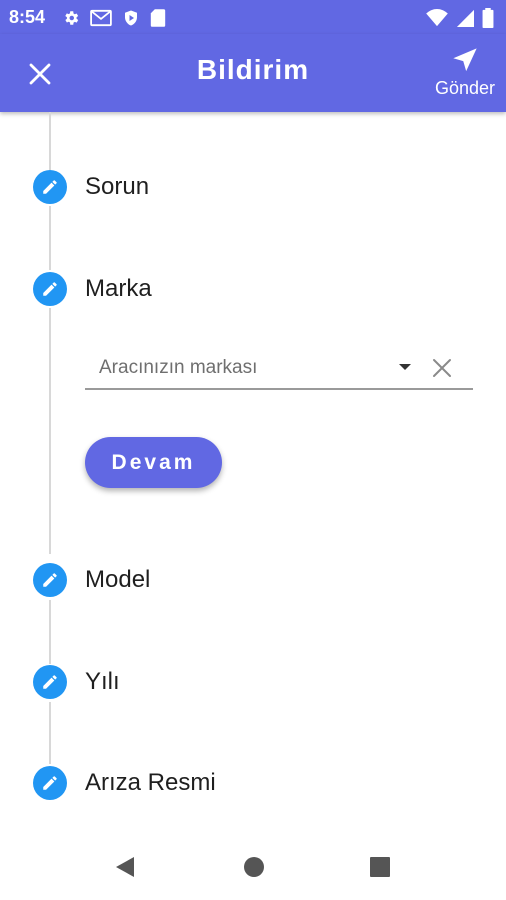  What do you see at coordinates (118, 579) in the screenshot?
I see `step-label: Model` at bounding box center [118, 579].